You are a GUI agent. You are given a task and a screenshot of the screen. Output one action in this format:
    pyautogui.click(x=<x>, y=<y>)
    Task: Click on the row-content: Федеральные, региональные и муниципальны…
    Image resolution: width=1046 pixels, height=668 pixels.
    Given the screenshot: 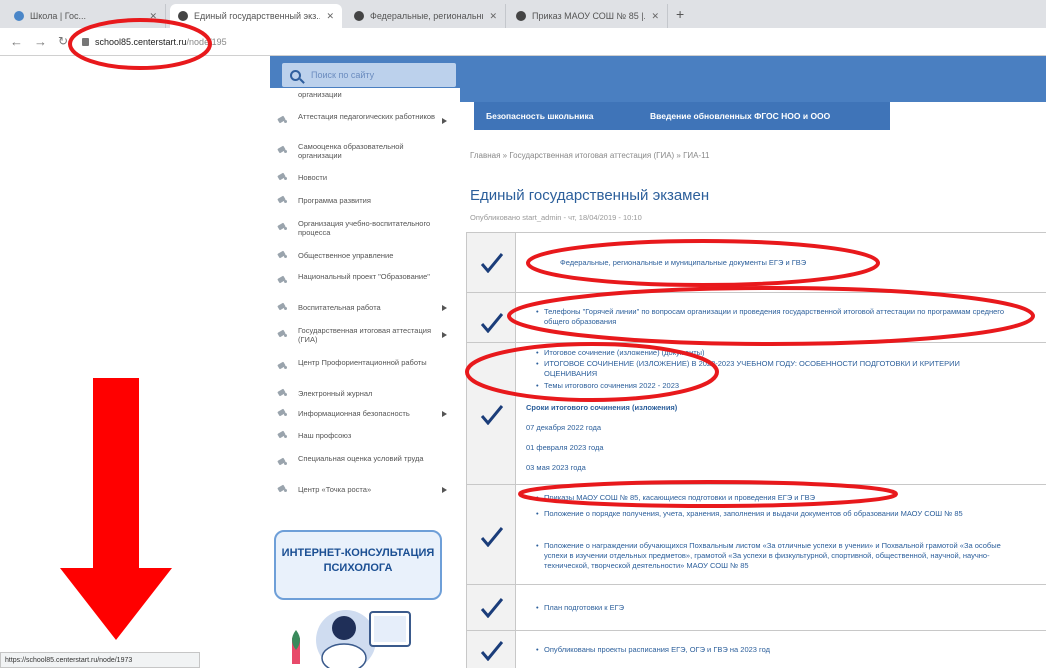 What is the action you would take?
    pyautogui.click(x=781, y=262)
    